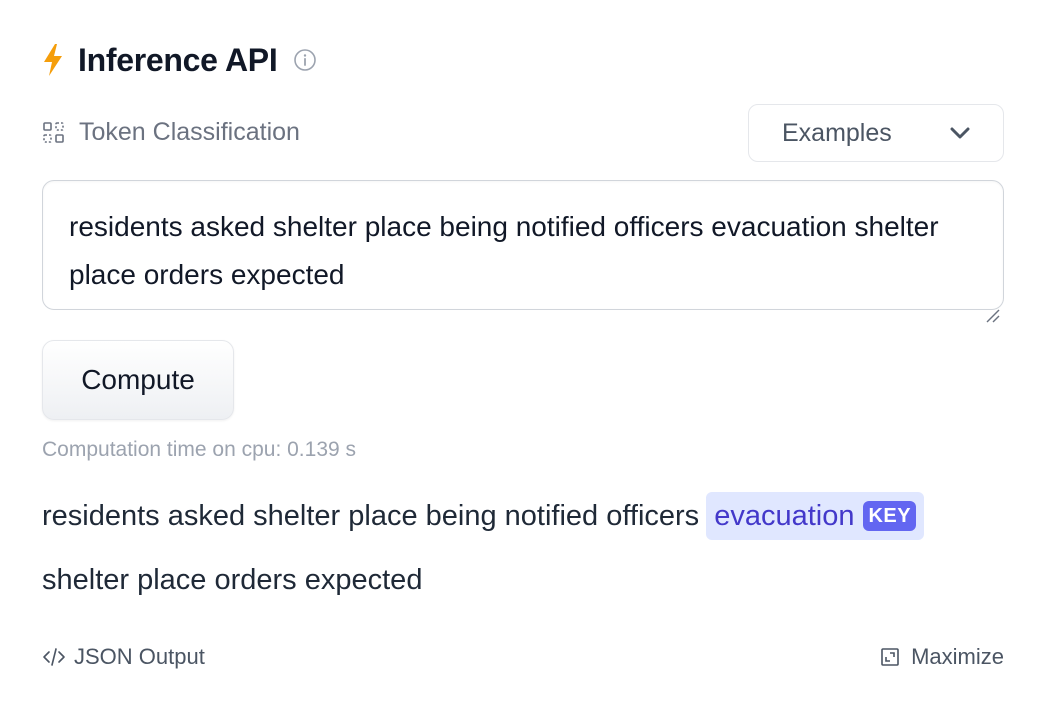 This screenshot has height=716, width=1064. I want to click on entity-tag-badge: KEY, so click(890, 516).